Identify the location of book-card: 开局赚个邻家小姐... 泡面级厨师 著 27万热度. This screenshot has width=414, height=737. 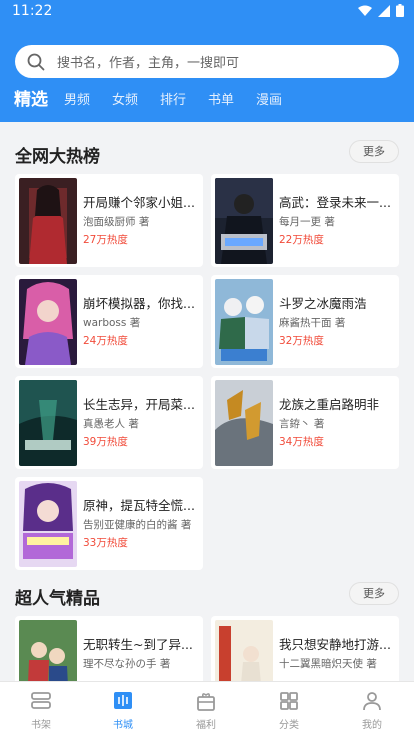
(109, 220).